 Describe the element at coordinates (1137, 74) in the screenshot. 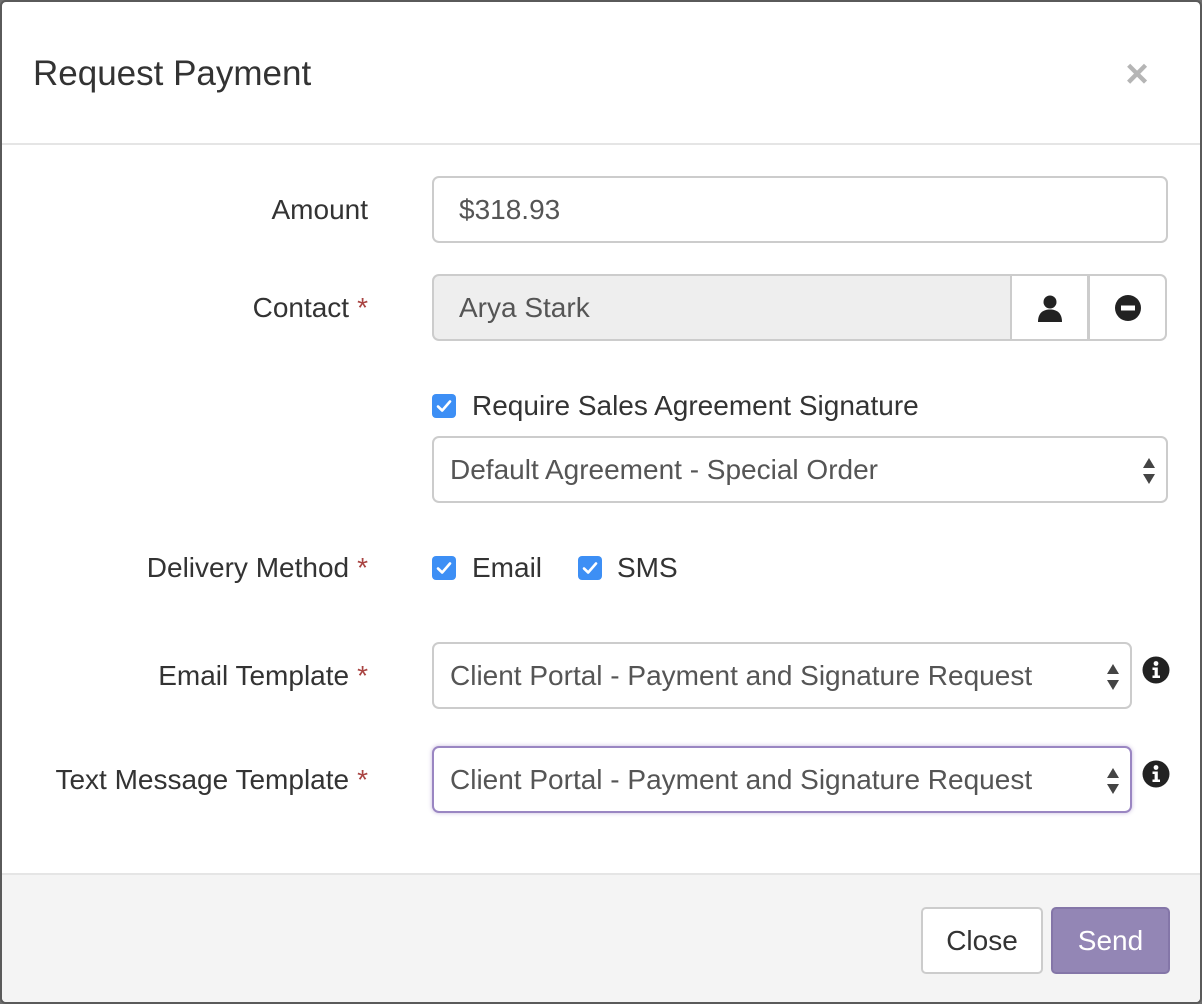

I see `close-icon: ×` at that location.